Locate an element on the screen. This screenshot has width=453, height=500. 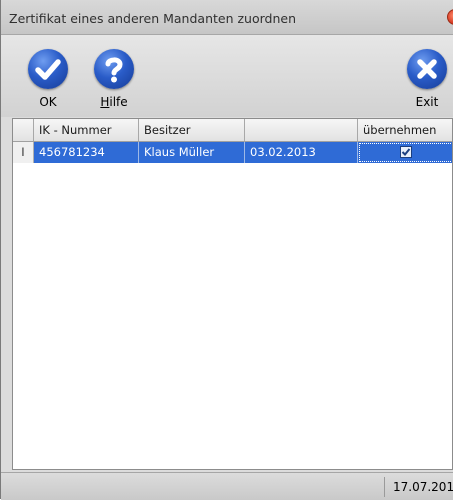
cell-ik-nummer: 456781234 is located at coordinates (86, 152).